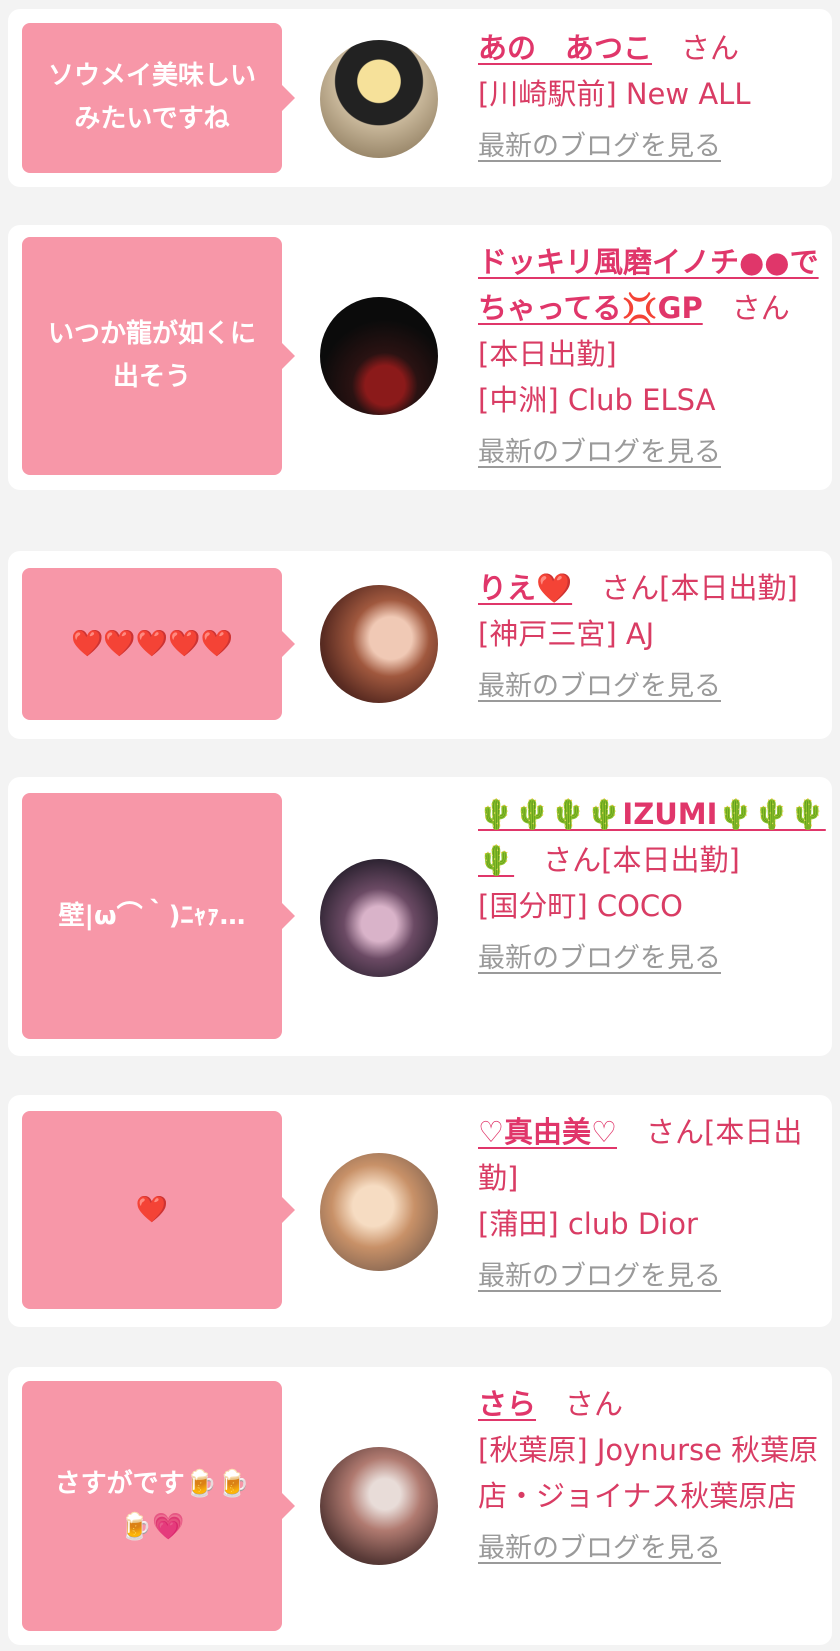  Describe the element at coordinates (158, 1210) in the screenshot. I see `message-bubble: ❤️` at that location.